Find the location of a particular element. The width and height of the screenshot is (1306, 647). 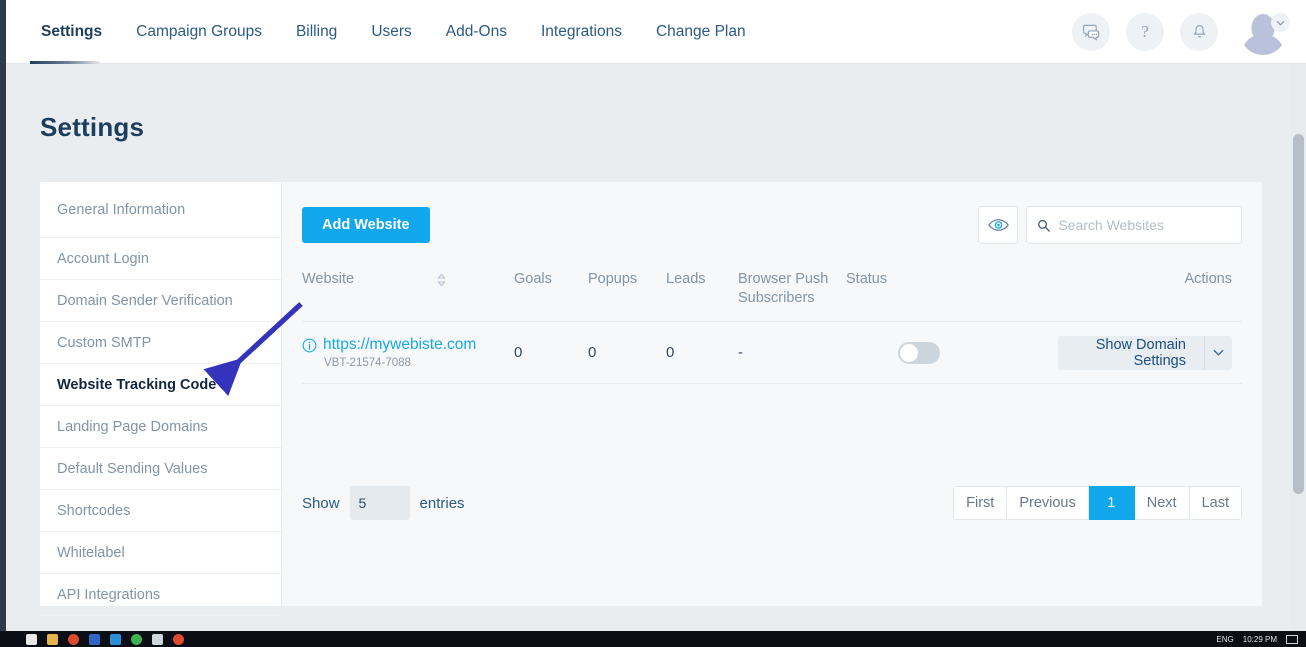

chat-bubbles-icon is located at coordinates (1090, 32).